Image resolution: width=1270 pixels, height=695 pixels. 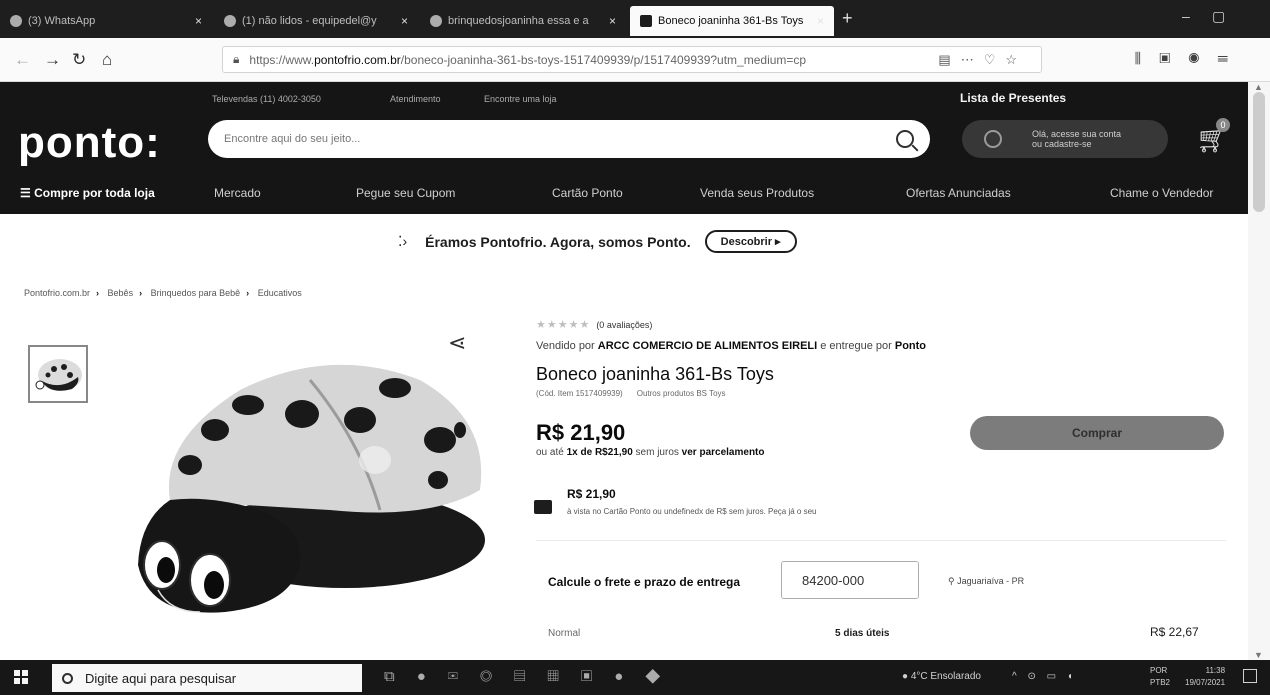 What do you see at coordinates (89, 143) in the screenshot?
I see `ponto-logo: ponto:` at bounding box center [89, 143].